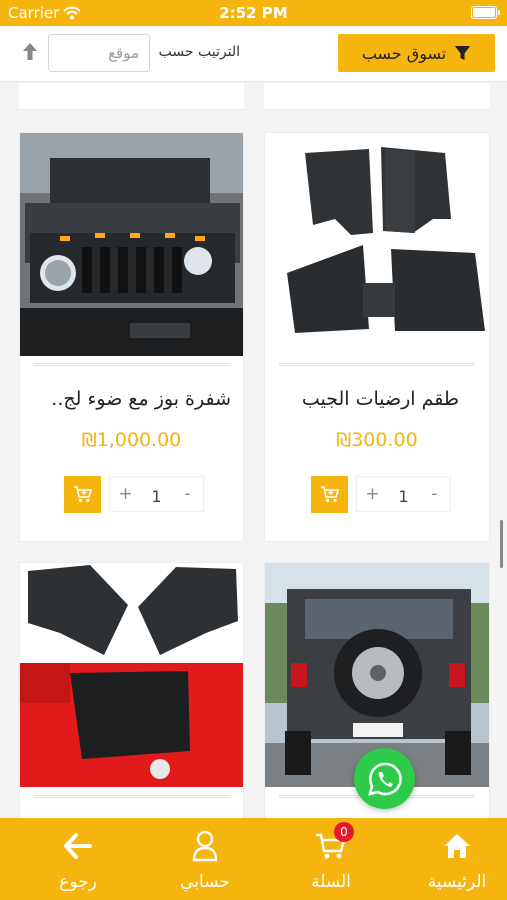 This screenshot has height=900, width=507. I want to click on nav-back-label: رجوع, so click(78, 882).